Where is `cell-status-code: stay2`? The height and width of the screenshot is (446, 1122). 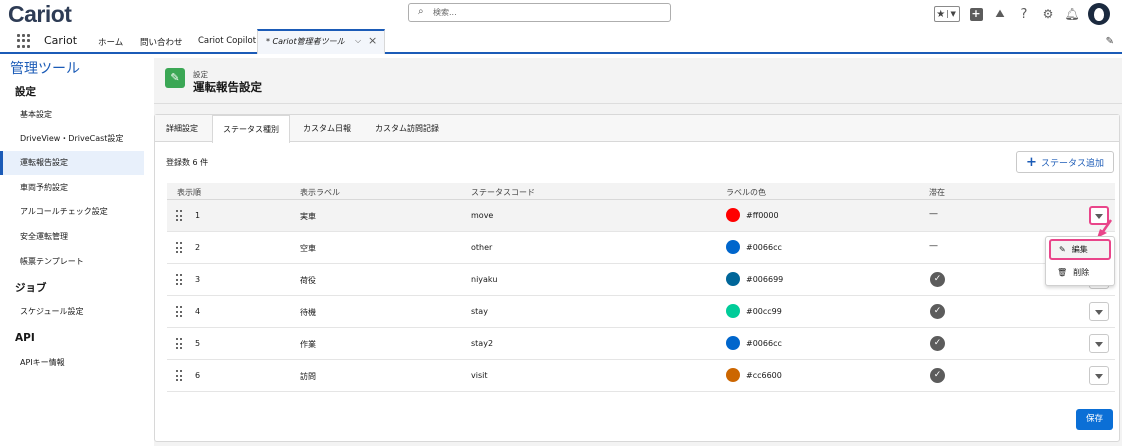
cell-status-code: stay2 is located at coordinates (482, 343).